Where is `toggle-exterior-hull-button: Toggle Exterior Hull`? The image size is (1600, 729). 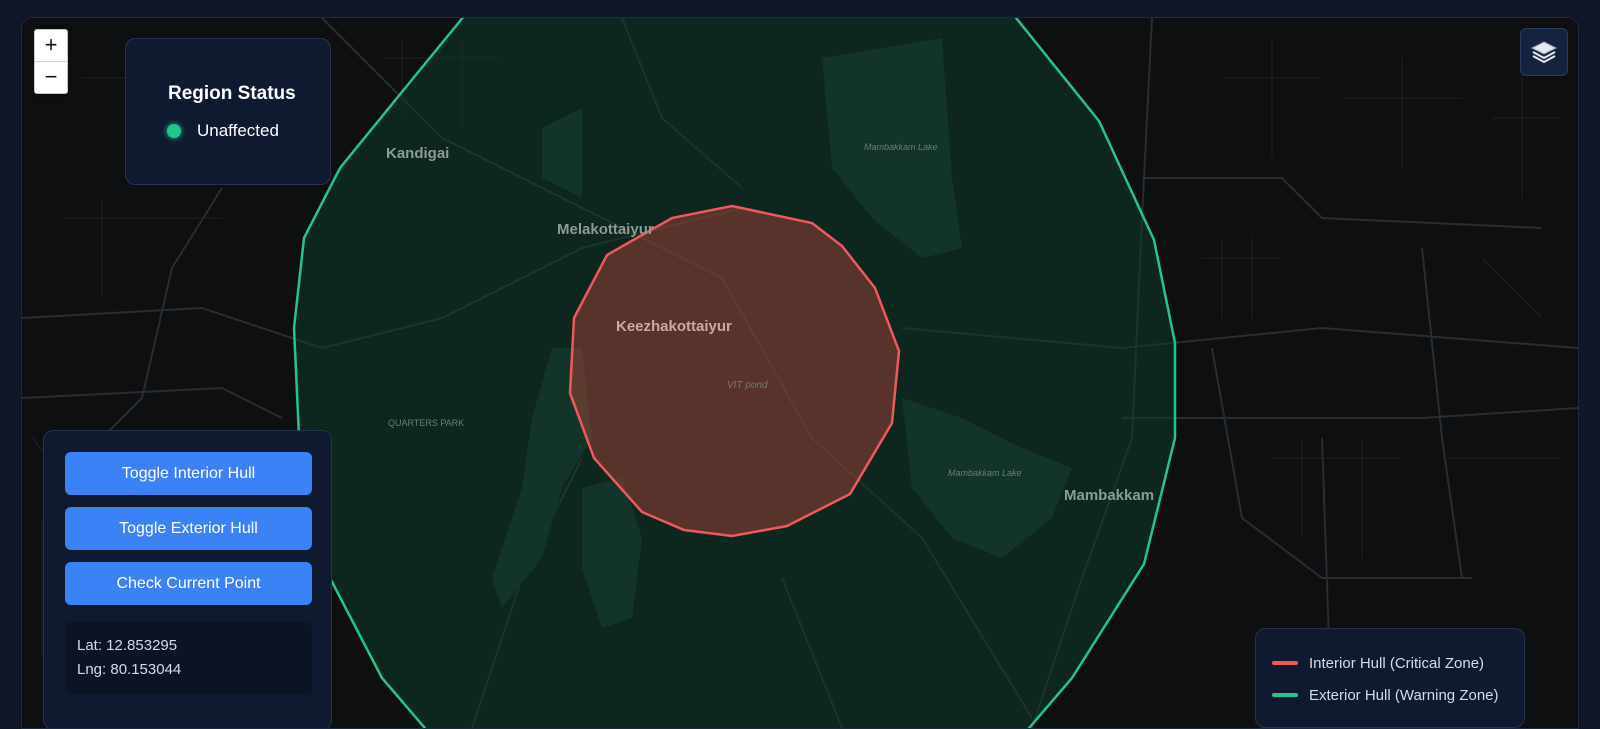 toggle-exterior-hull-button: Toggle Exterior Hull is located at coordinates (188, 528).